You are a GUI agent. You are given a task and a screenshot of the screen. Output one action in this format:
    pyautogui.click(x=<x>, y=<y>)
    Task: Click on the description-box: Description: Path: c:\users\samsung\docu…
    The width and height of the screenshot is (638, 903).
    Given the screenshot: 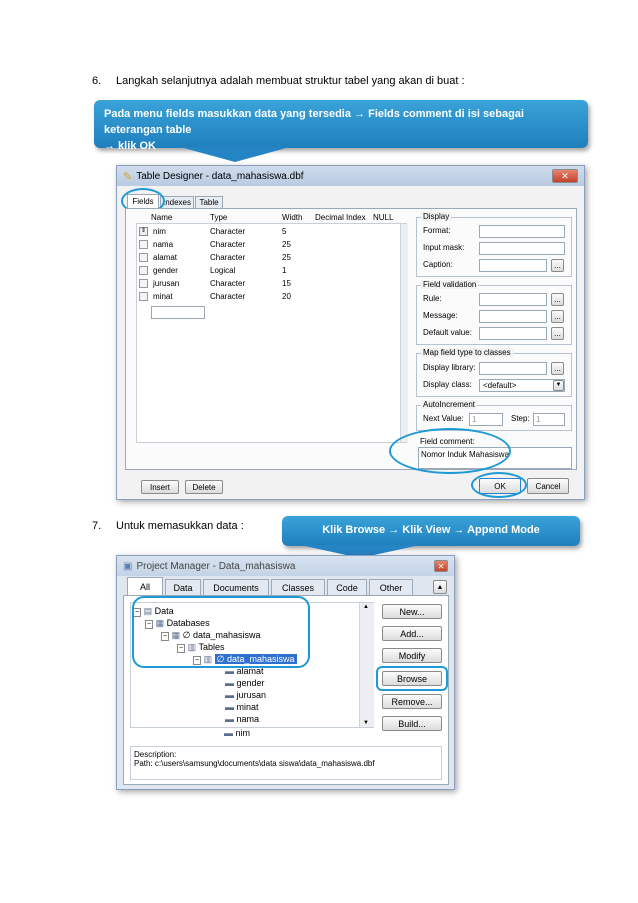 What is the action you would take?
    pyautogui.click(x=286, y=763)
    